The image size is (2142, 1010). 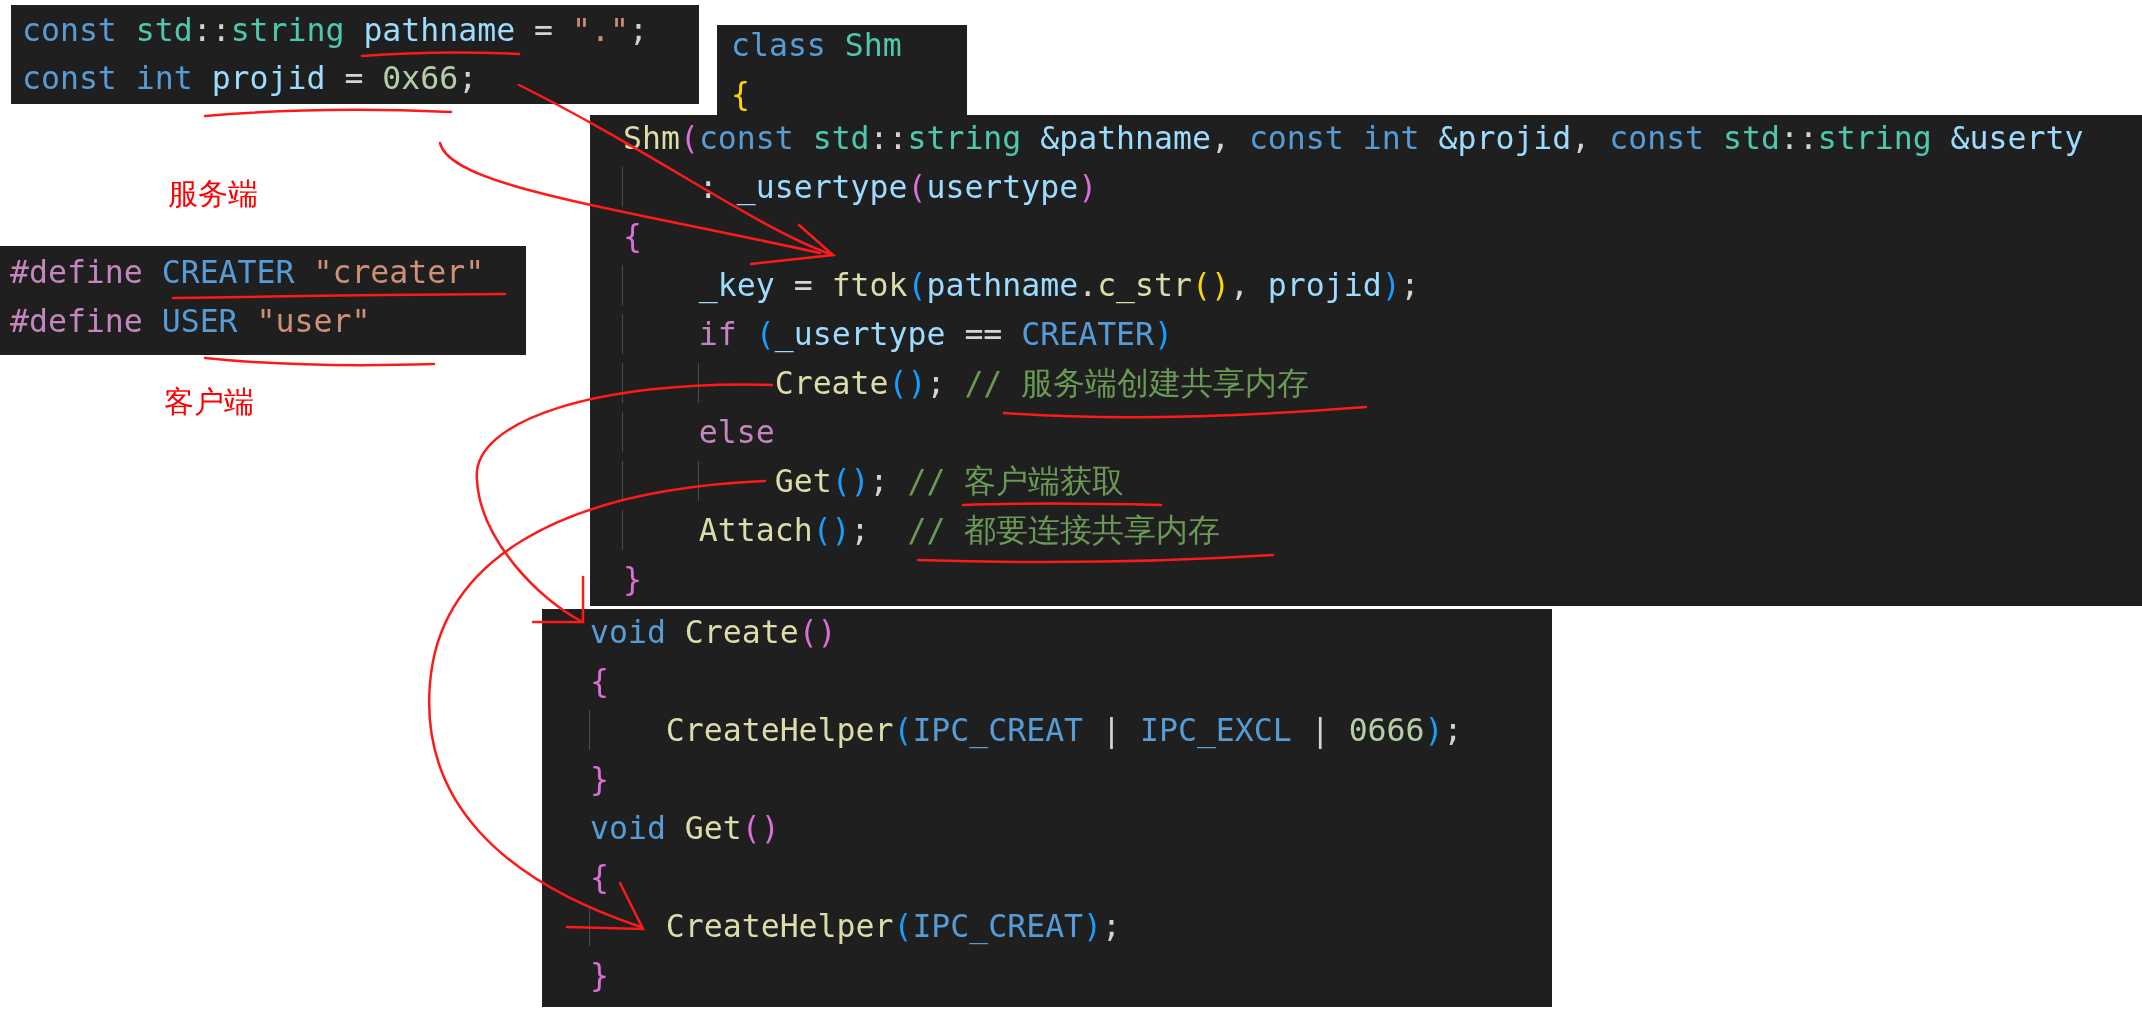 What do you see at coordinates (816, 45) in the screenshot?
I see `code-line: class Shm` at bounding box center [816, 45].